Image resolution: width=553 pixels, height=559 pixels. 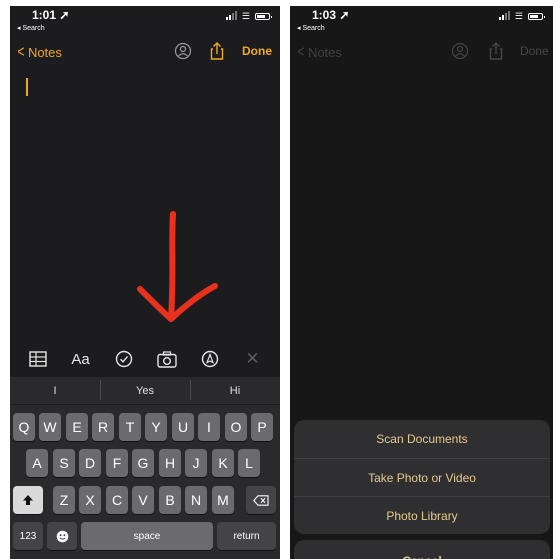 What do you see at coordinates (51, 15) in the screenshot?
I see `status-time: 1:01 ➚` at bounding box center [51, 15].